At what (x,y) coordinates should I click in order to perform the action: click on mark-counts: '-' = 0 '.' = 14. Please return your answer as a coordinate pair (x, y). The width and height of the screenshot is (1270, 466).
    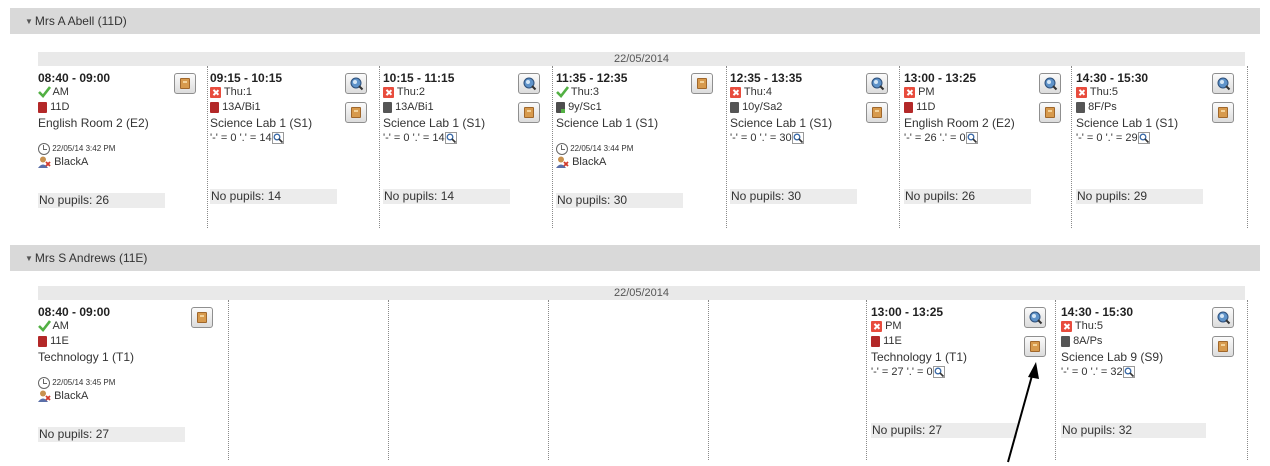
    Looking at the image, I should click on (241, 138).